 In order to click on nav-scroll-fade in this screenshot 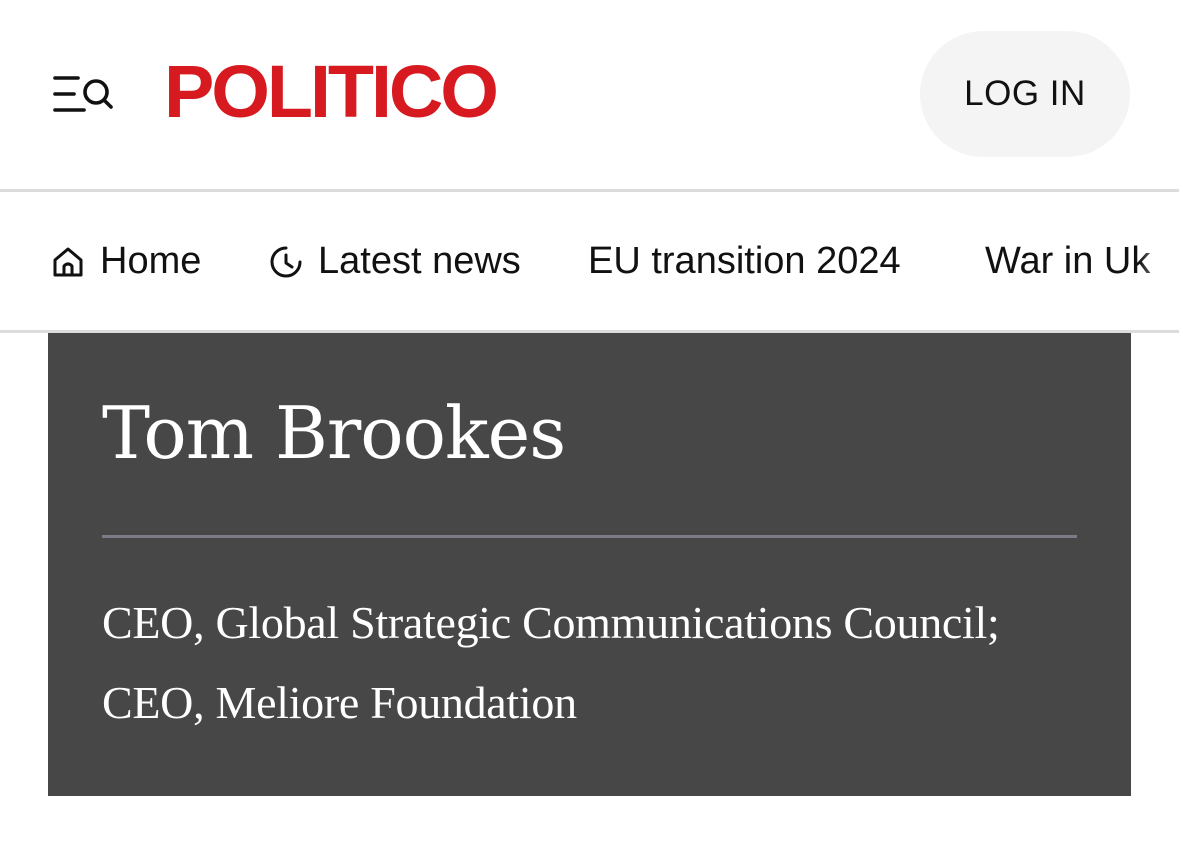, I will do `click(1159, 261)`.